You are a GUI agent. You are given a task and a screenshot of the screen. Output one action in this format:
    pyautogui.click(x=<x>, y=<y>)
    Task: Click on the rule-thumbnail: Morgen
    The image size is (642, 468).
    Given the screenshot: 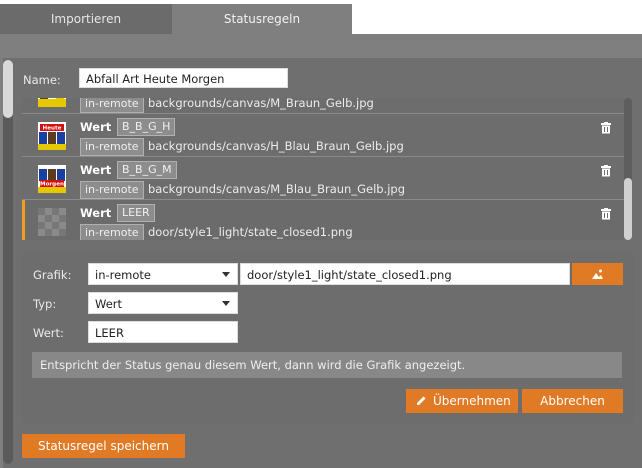 What is the action you would take?
    pyautogui.click(x=52, y=179)
    